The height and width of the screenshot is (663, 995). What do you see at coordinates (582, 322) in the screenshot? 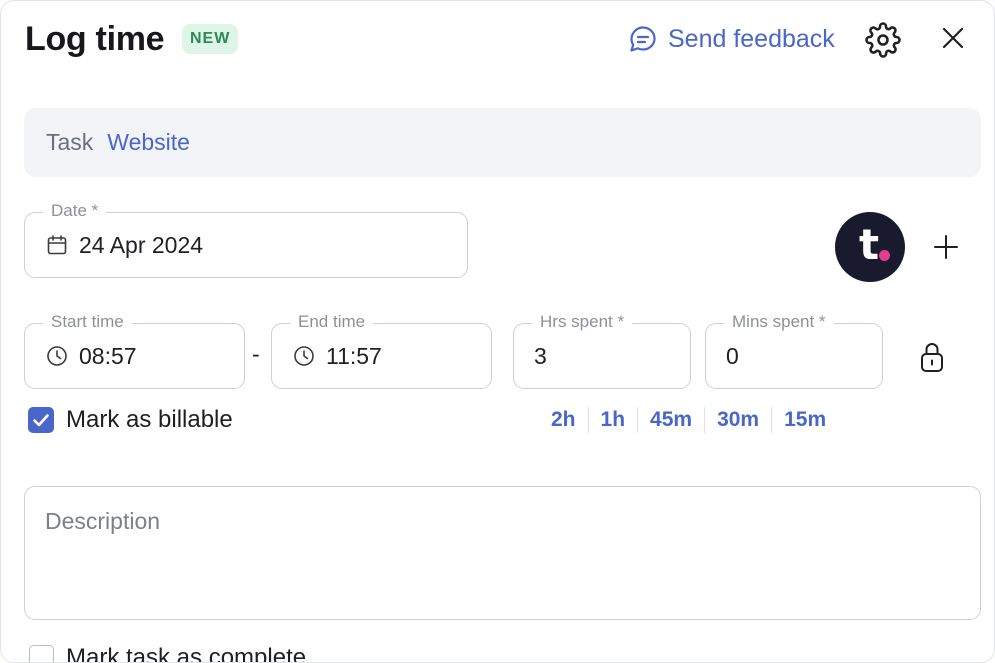
I see `hours-spent-label: Hrs spent *` at bounding box center [582, 322].